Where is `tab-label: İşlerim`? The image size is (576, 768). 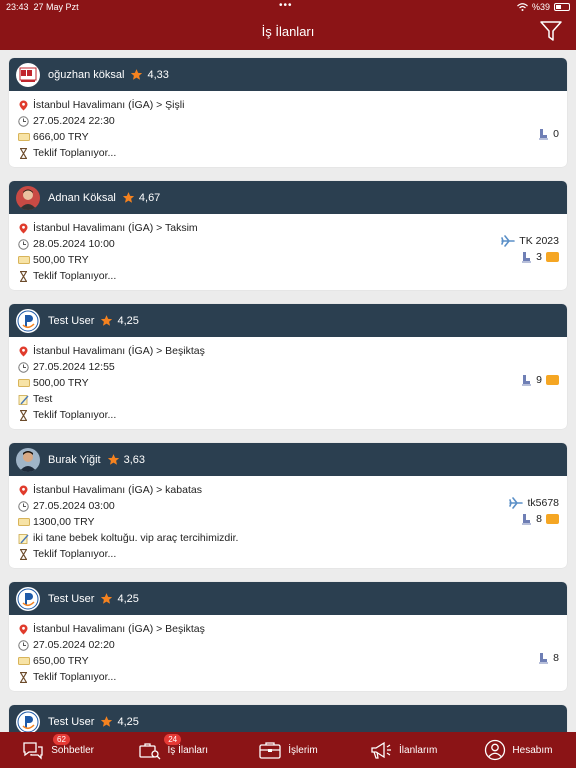 tab-label: İşlerim is located at coordinates (303, 750).